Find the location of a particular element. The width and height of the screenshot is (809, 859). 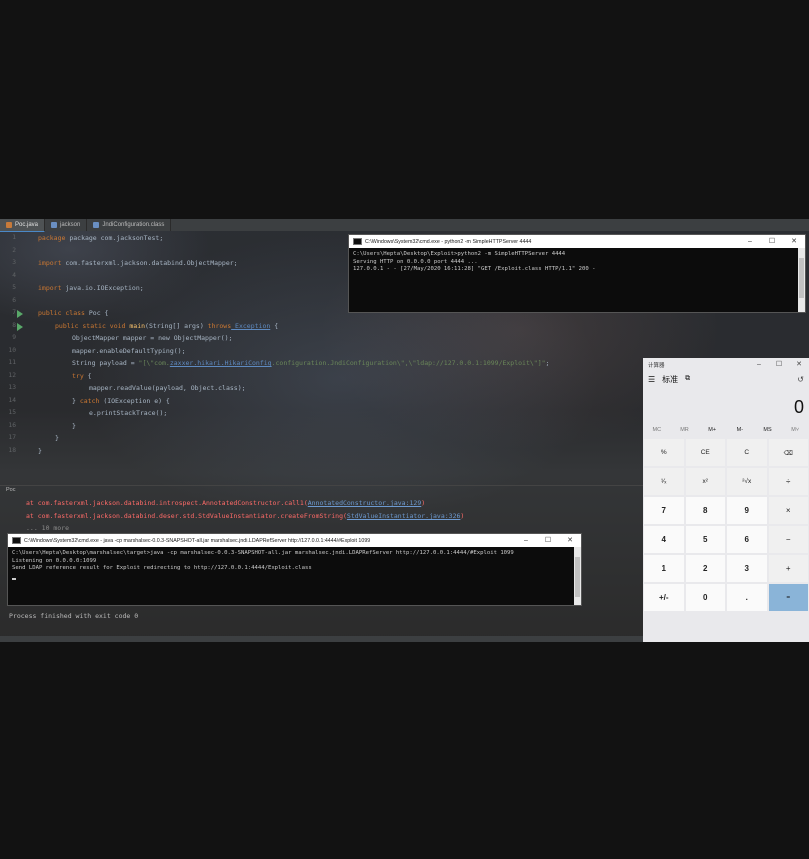

reciprocal-key: ¹⁄ₓ is located at coordinates (664, 481).